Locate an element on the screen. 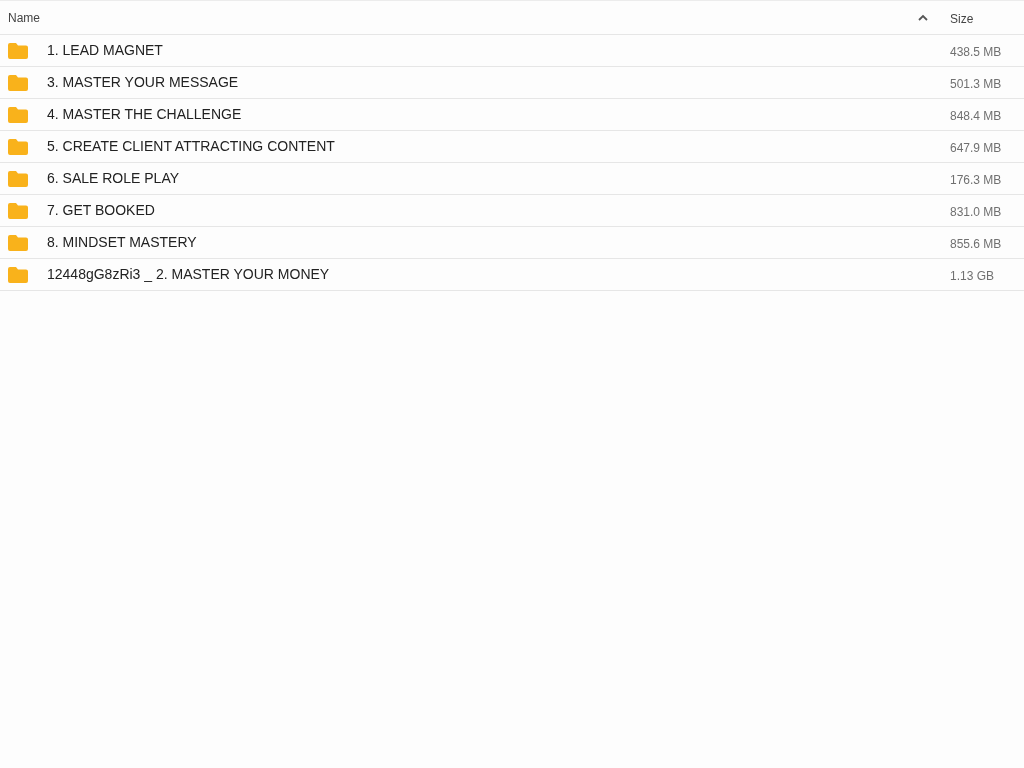  file-size: 438.5 MB is located at coordinates (976, 51).